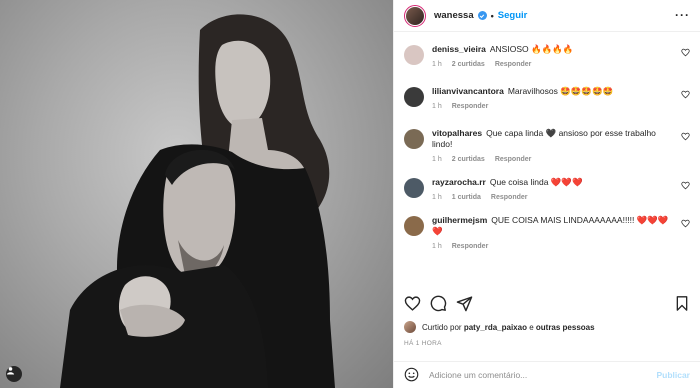 The height and width of the screenshot is (388, 700). What do you see at coordinates (411, 375) in the screenshot?
I see `emoji-icon` at bounding box center [411, 375].